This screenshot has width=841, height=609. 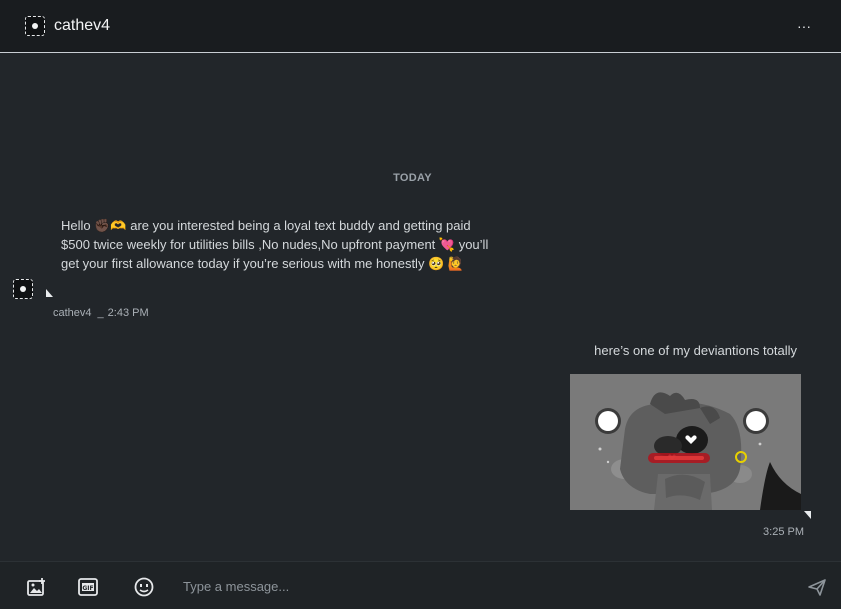 I want to click on emoji-icon, so click(x=144, y=587).